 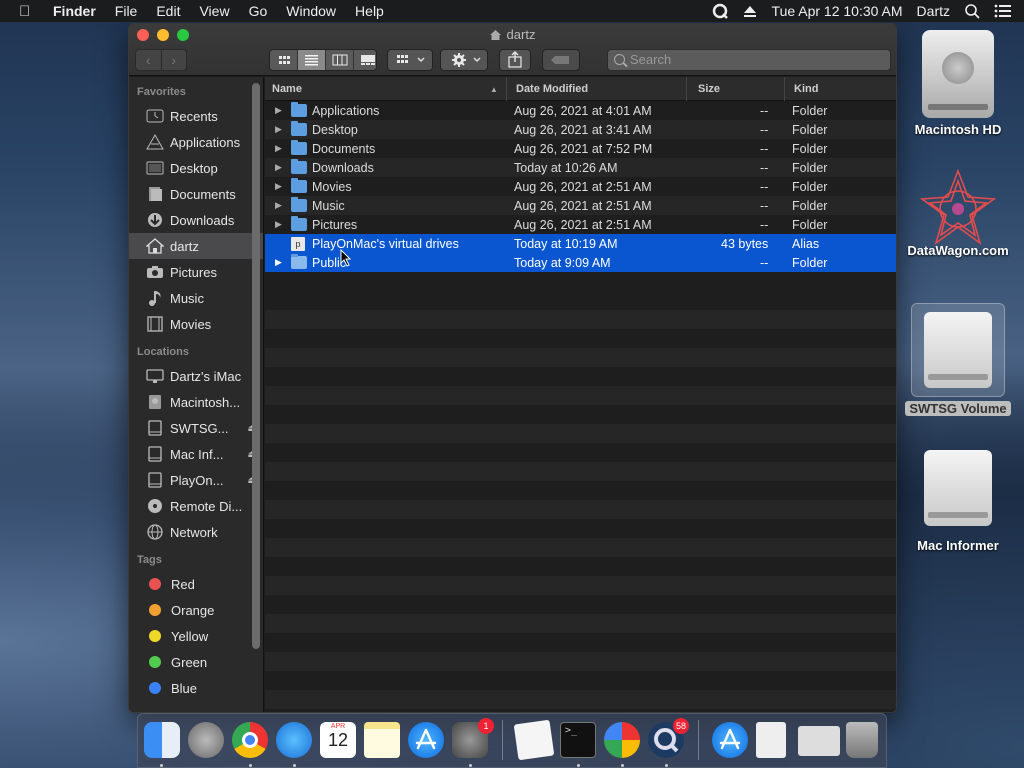 What do you see at coordinates (561, 60) in the screenshot?
I see `edit-tags-button` at bounding box center [561, 60].